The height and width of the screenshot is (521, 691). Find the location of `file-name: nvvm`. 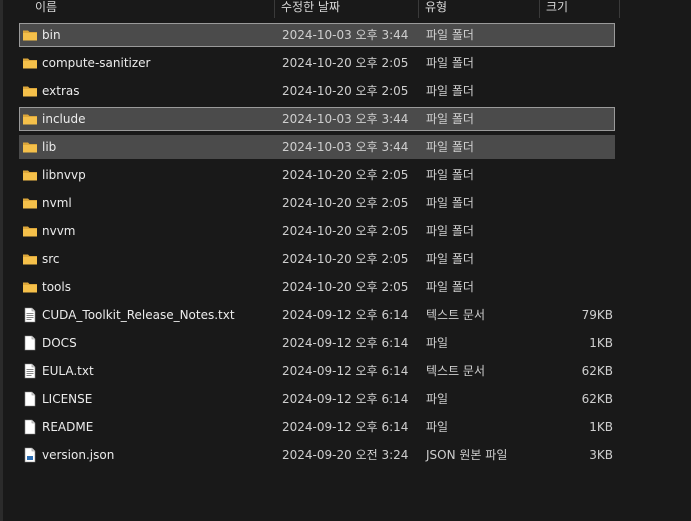

file-name: nvvm is located at coordinates (59, 231).